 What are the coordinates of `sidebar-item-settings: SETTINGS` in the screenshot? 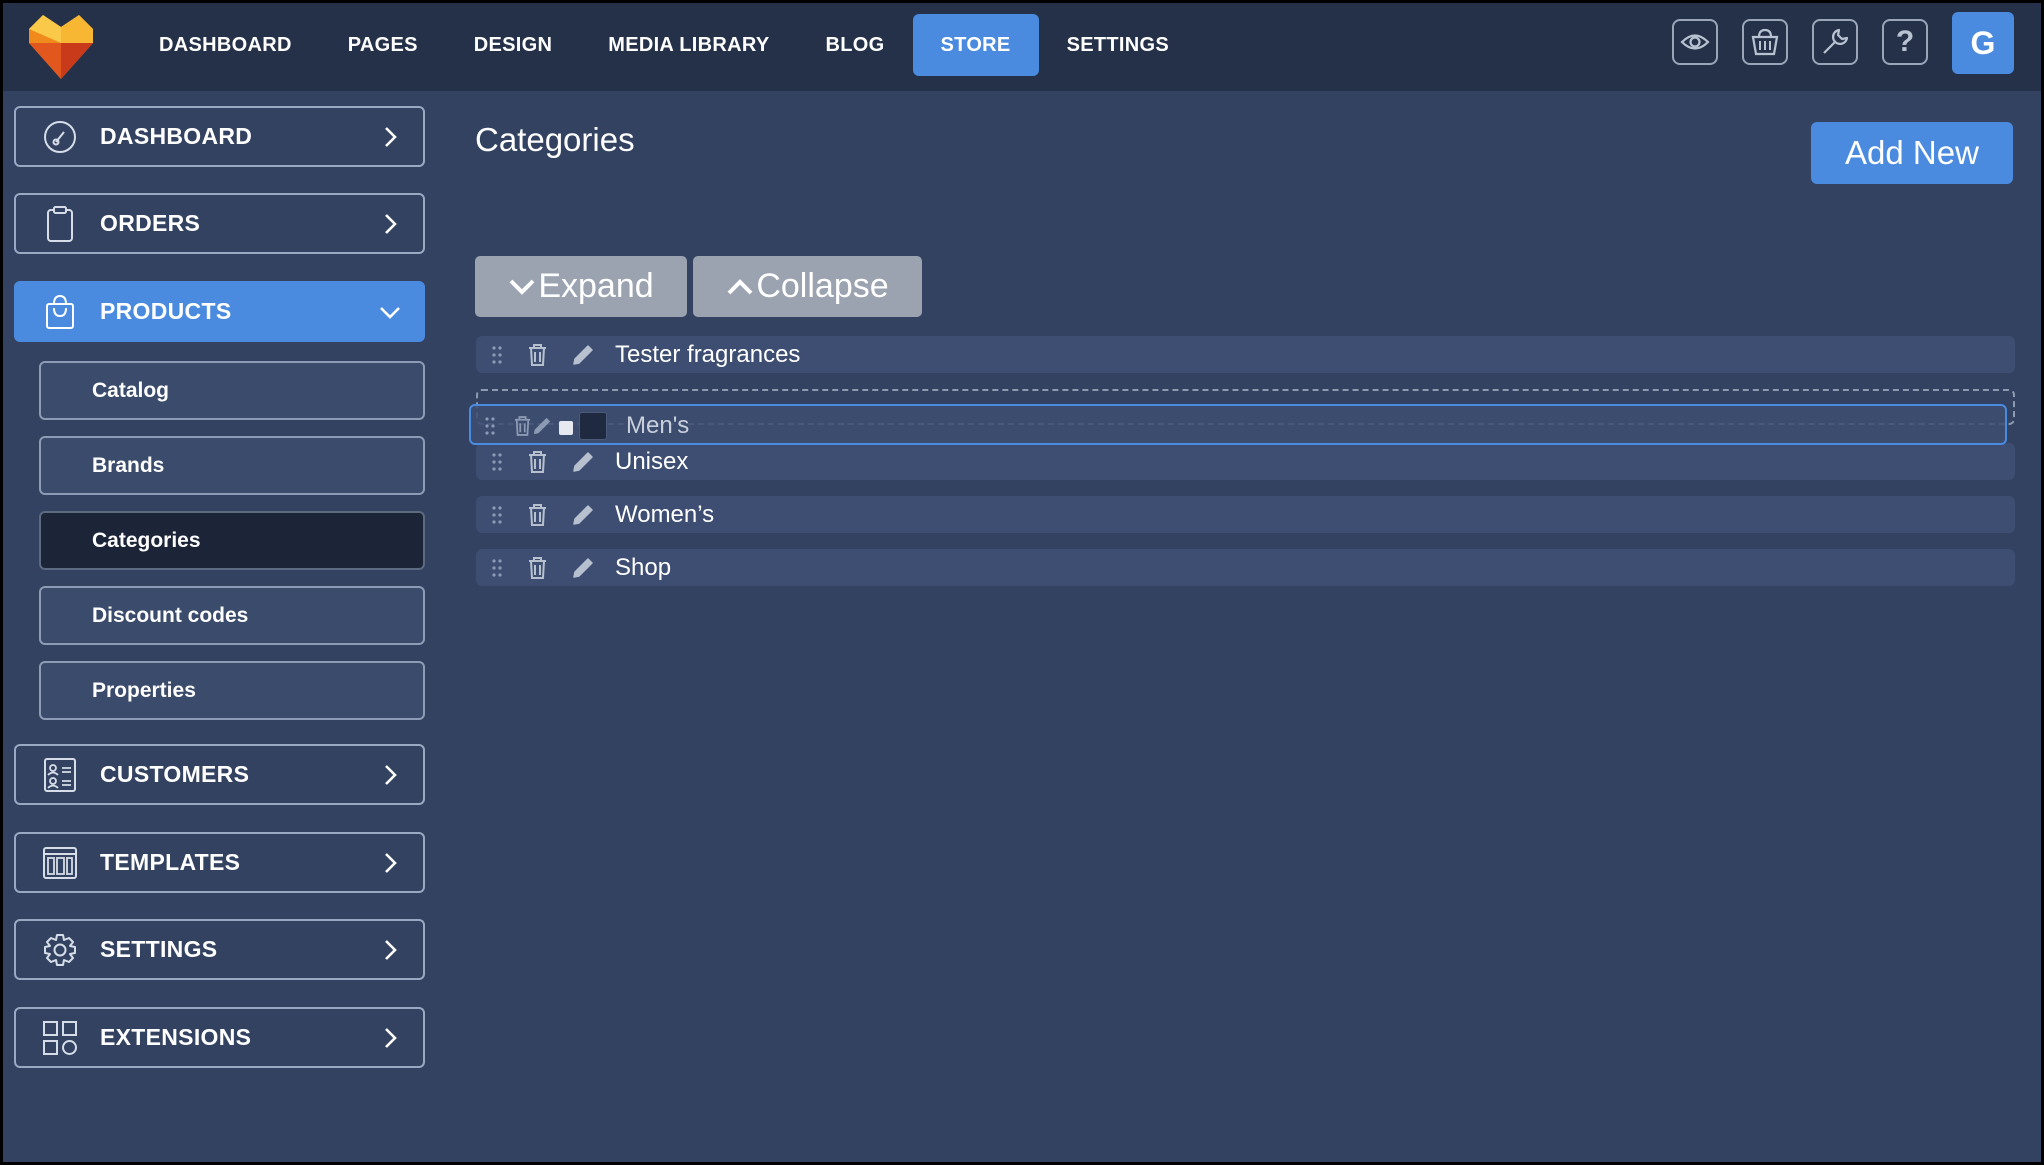 It's located at (219, 949).